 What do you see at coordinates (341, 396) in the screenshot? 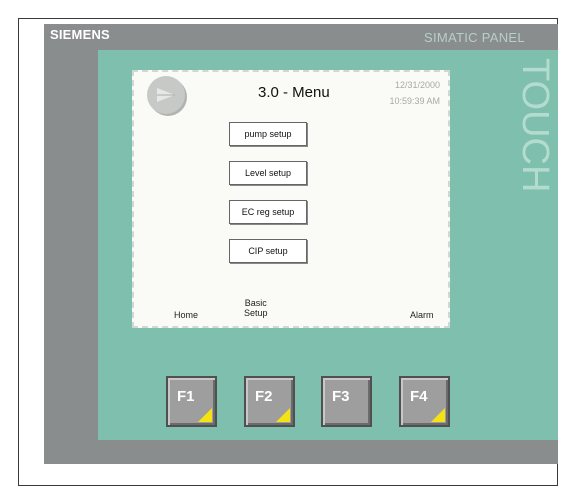
I see `f3-key-label: F3` at bounding box center [341, 396].